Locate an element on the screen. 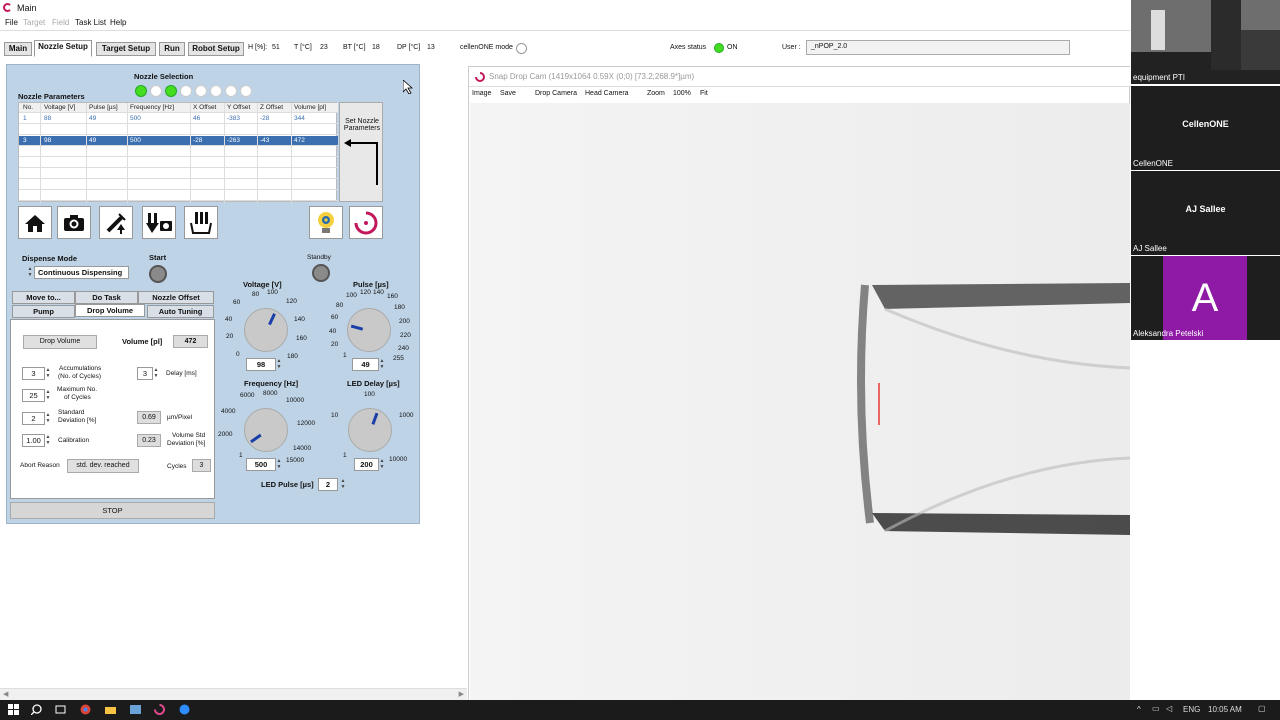 The height and width of the screenshot is (720, 1280). app-window-icon is located at coordinates (135, 709).